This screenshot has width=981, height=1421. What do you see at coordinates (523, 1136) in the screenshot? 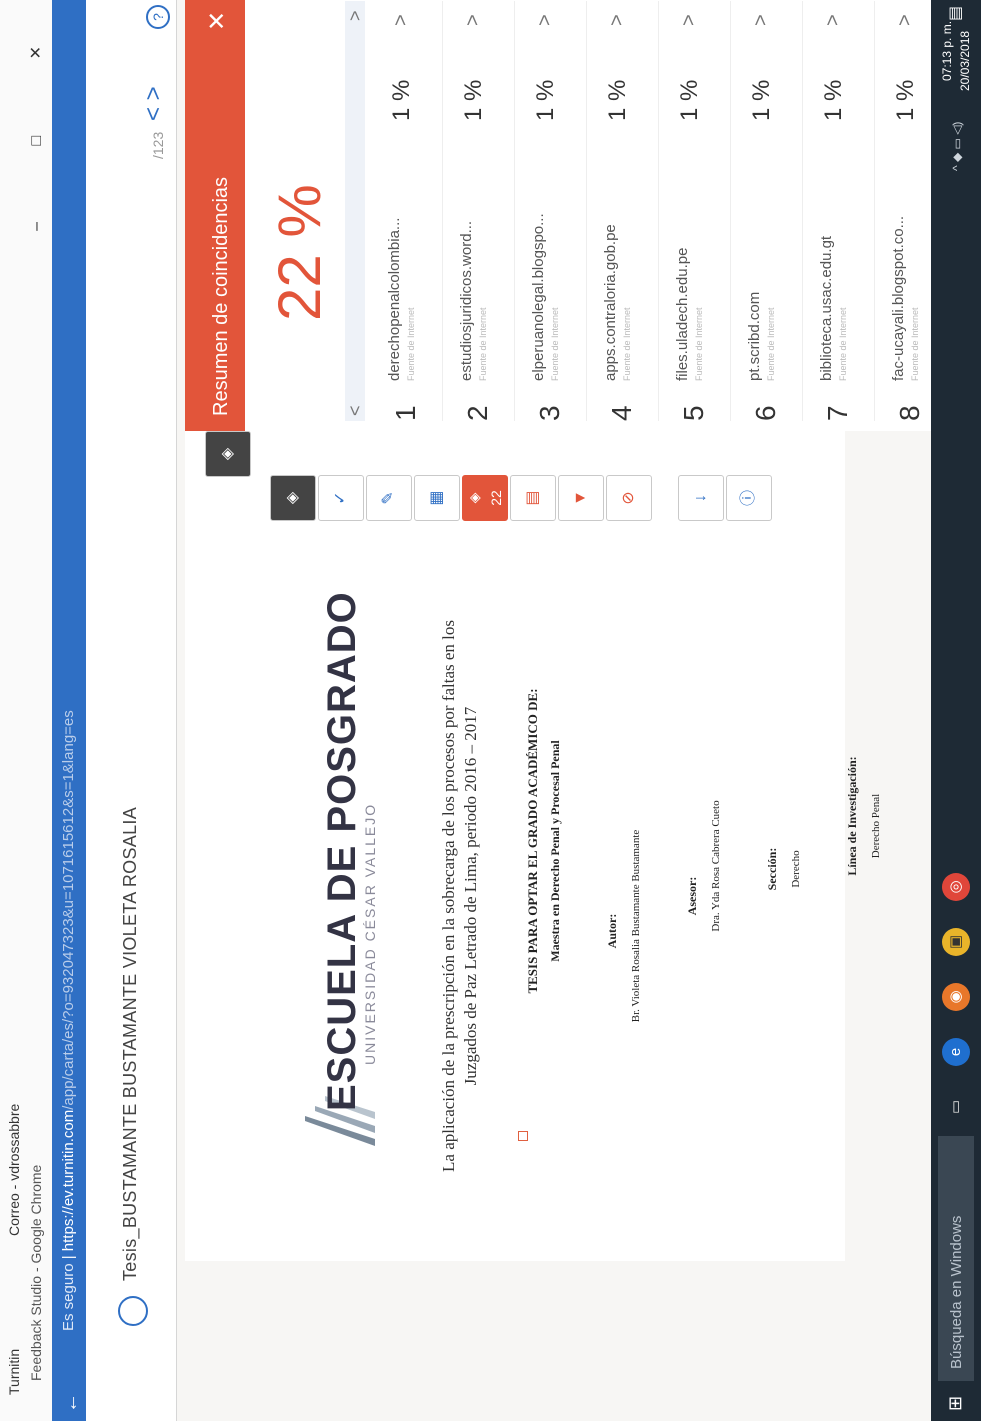
I see `match-marker-icon` at bounding box center [523, 1136].